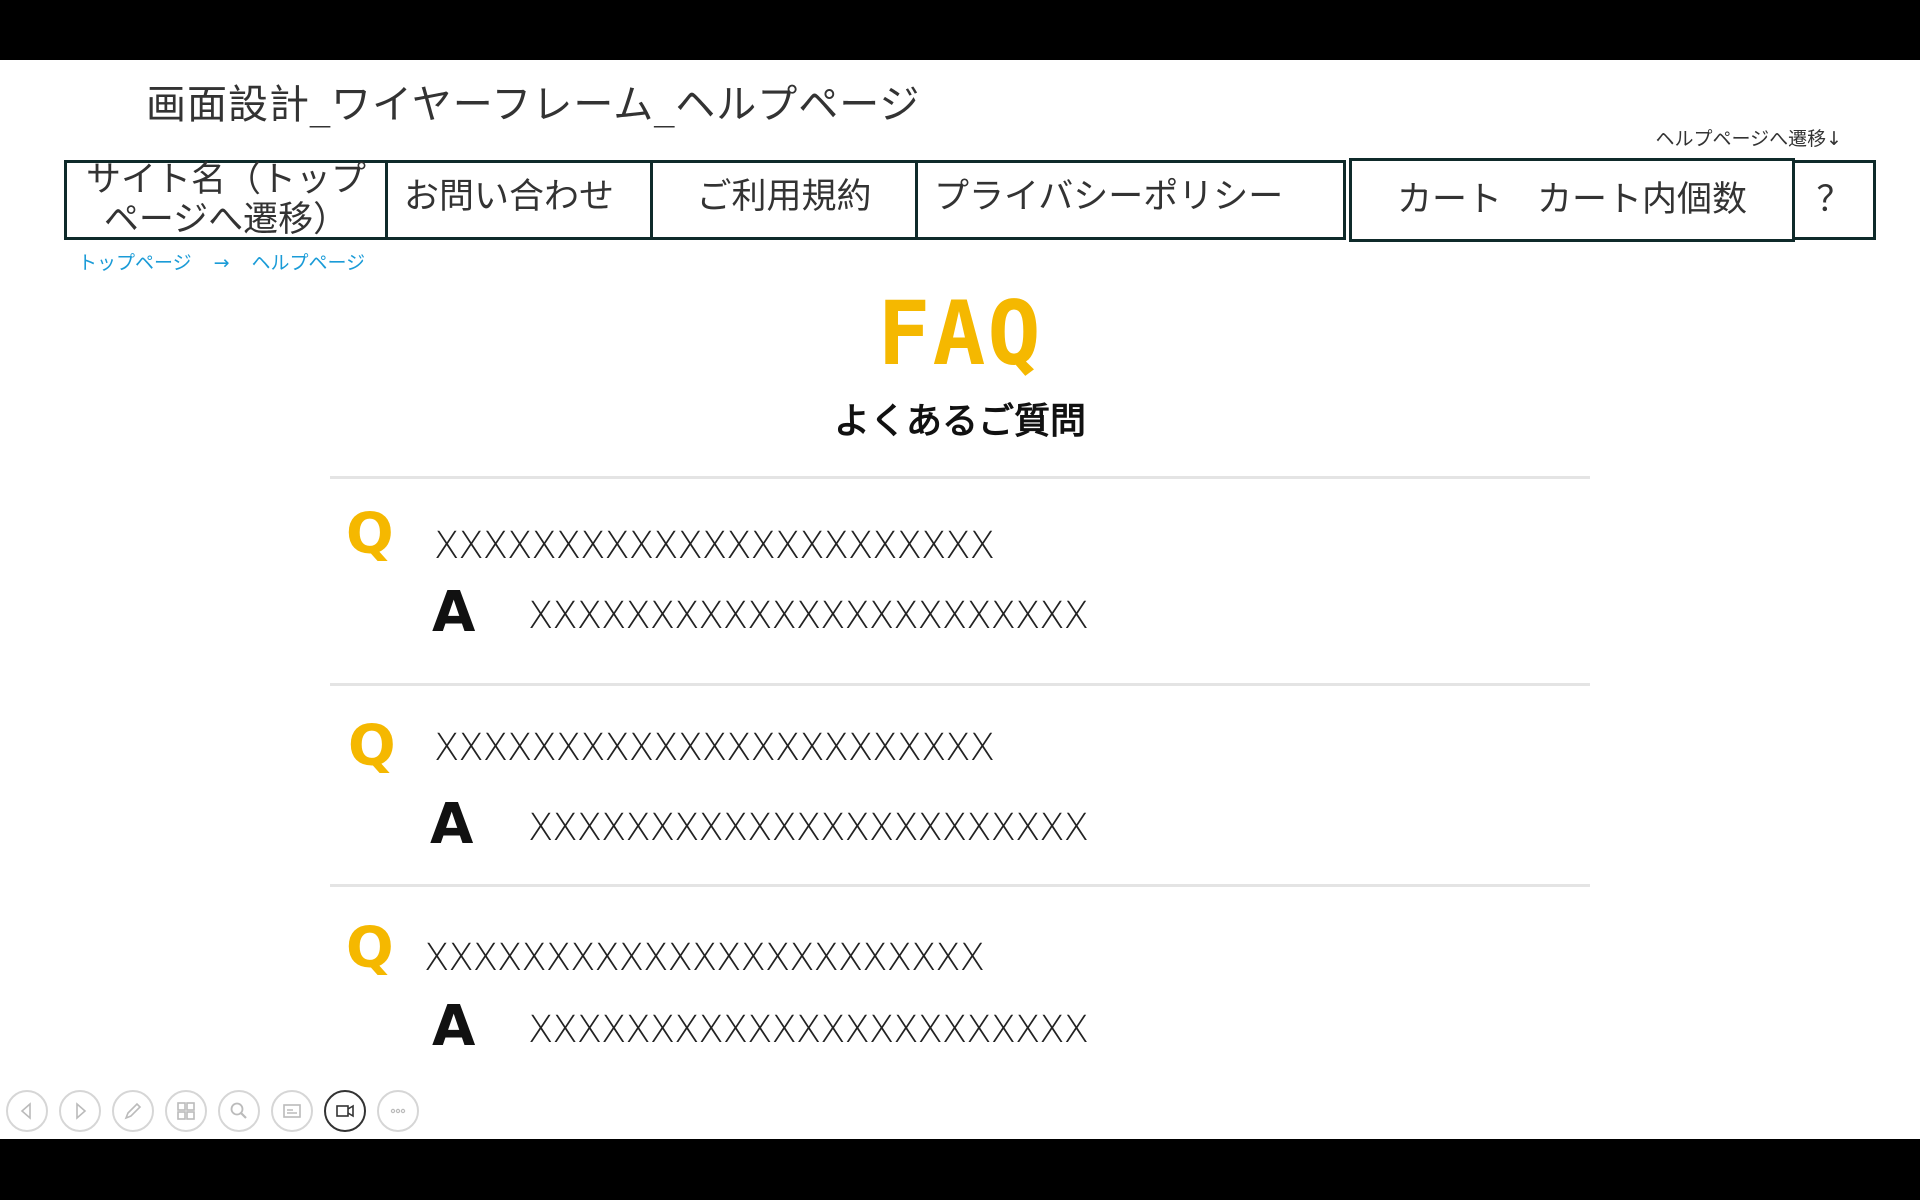  I want to click on presentation-toolbar, so click(212, 1113).